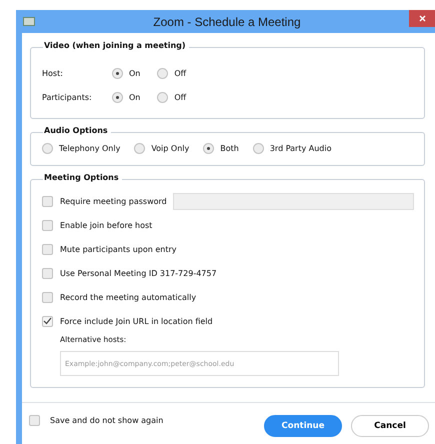 Image resolution: width=435 pixels, height=444 pixels. Describe the element at coordinates (128, 297) in the screenshot. I see `option-label: Record the meeting automatically` at that location.